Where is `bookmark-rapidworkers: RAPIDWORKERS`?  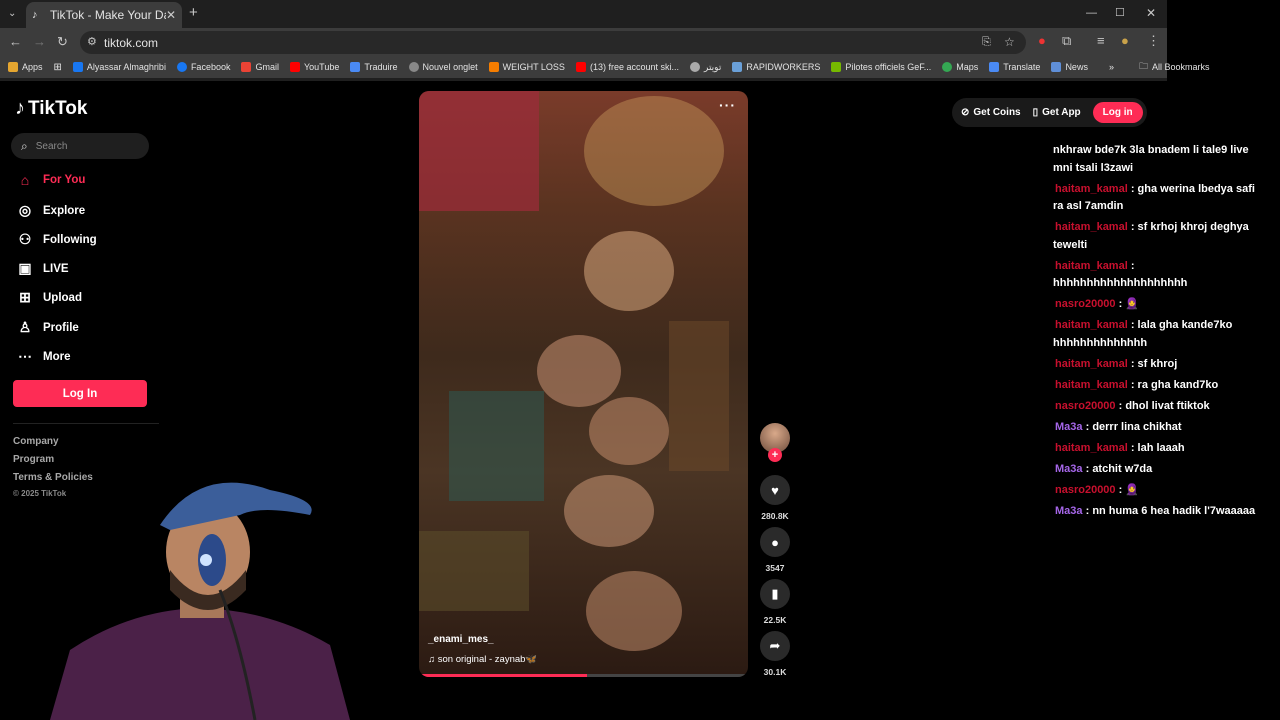 bookmark-rapidworkers: RAPIDWORKERS is located at coordinates (776, 67).